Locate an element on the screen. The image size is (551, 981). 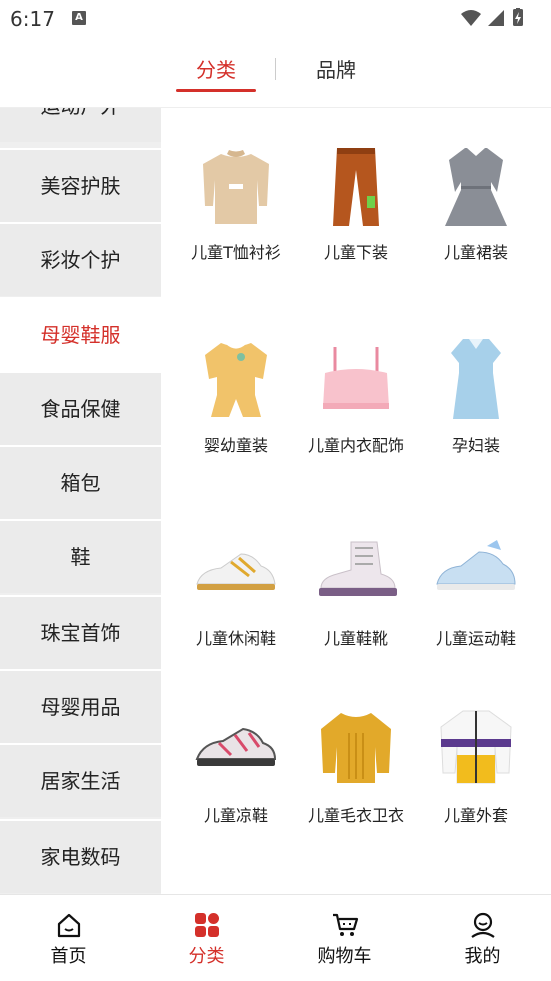
grid-item-kids-jacket: 儿童外套 is located at coordinates (476, 765).